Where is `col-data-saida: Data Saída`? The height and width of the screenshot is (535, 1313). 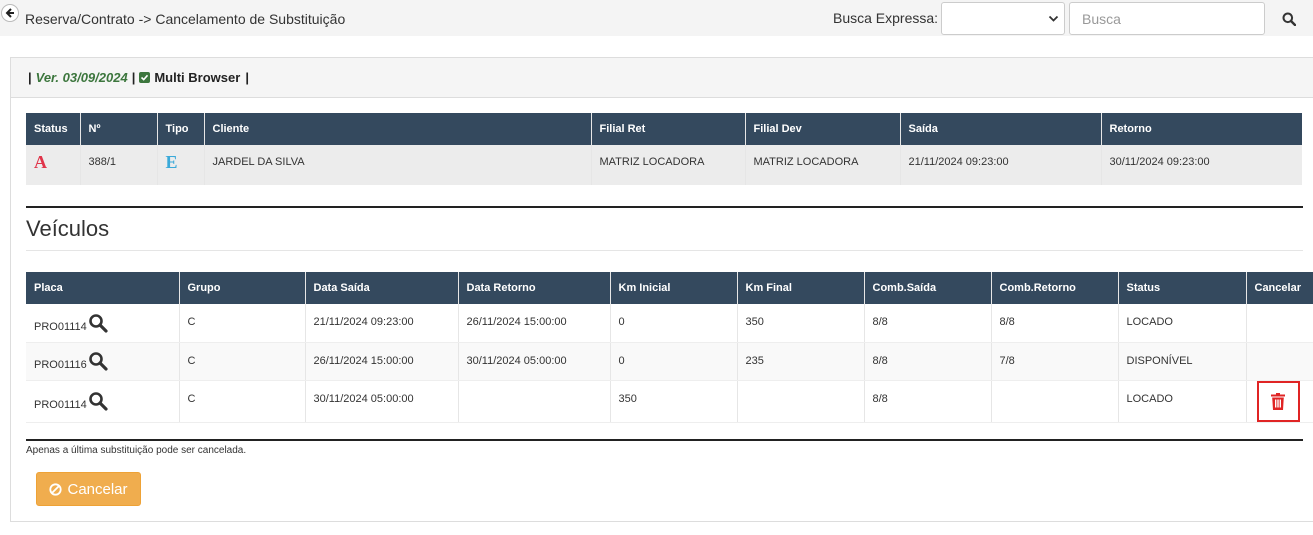
col-data-saida: Data Saída is located at coordinates (382, 288).